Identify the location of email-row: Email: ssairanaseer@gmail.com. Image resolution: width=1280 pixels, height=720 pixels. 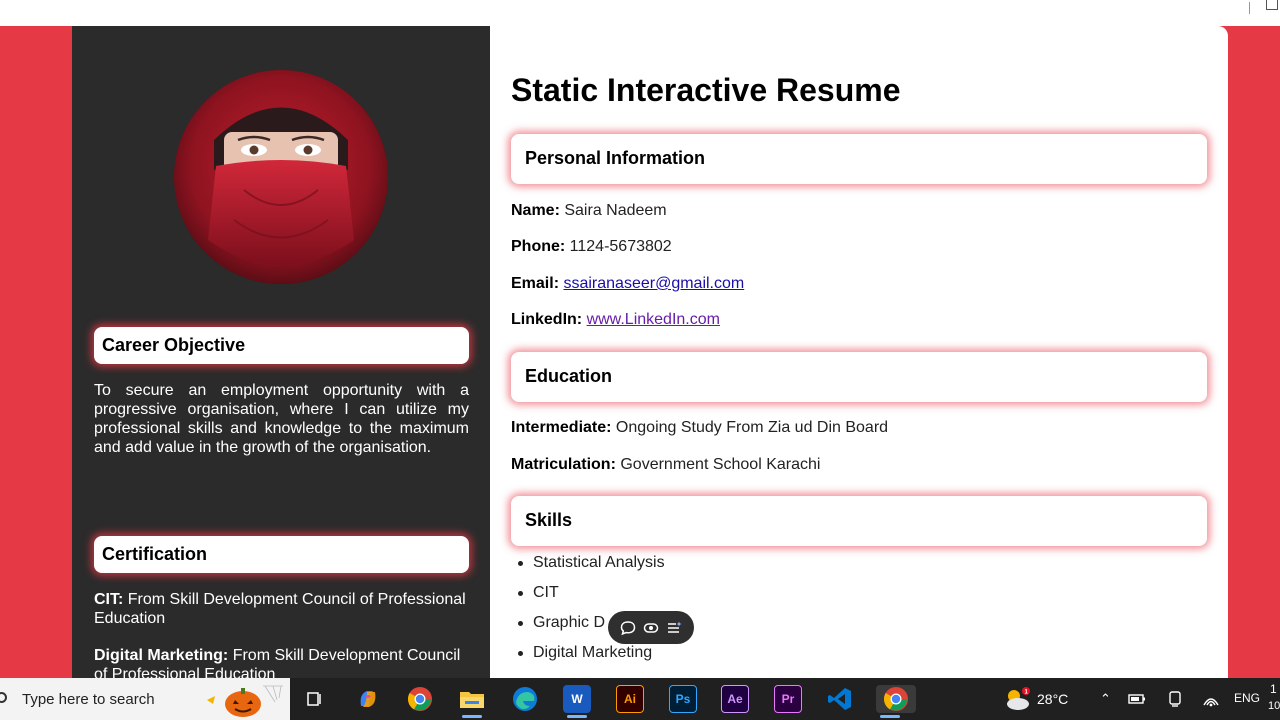
(627, 284).